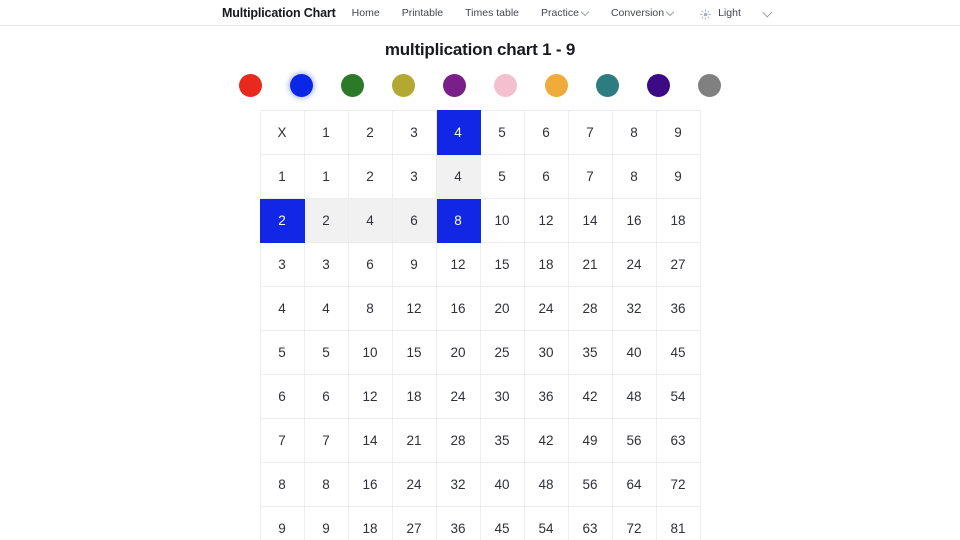 This screenshot has width=960, height=540. Describe the element at coordinates (658, 85) in the screenshot. I see `swatch-indigo` at that location.